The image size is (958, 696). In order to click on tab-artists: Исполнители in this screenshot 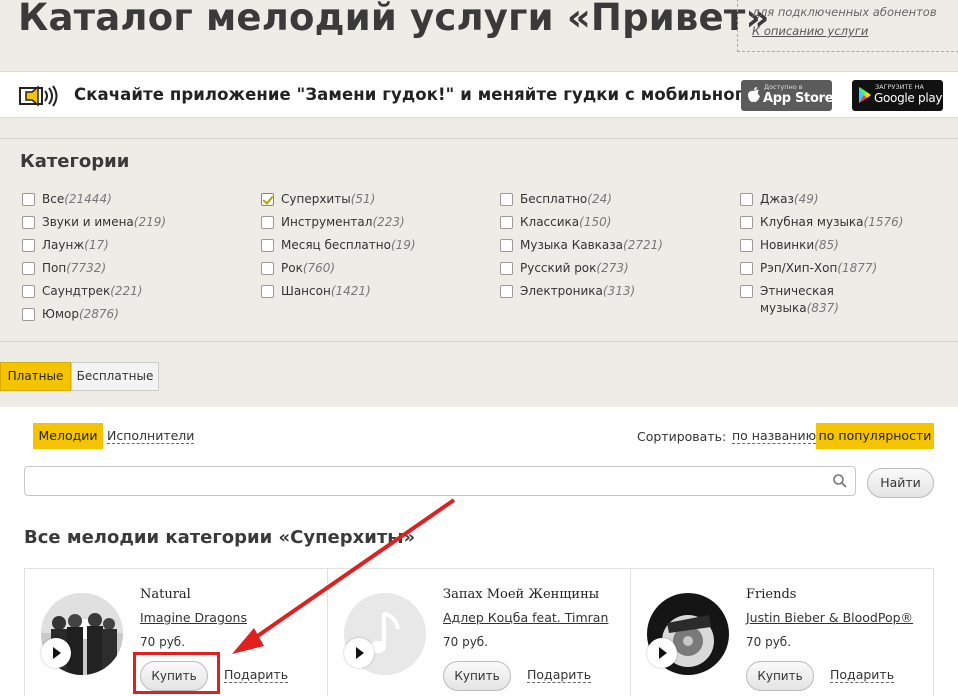, I will do `click(151, 436)`.